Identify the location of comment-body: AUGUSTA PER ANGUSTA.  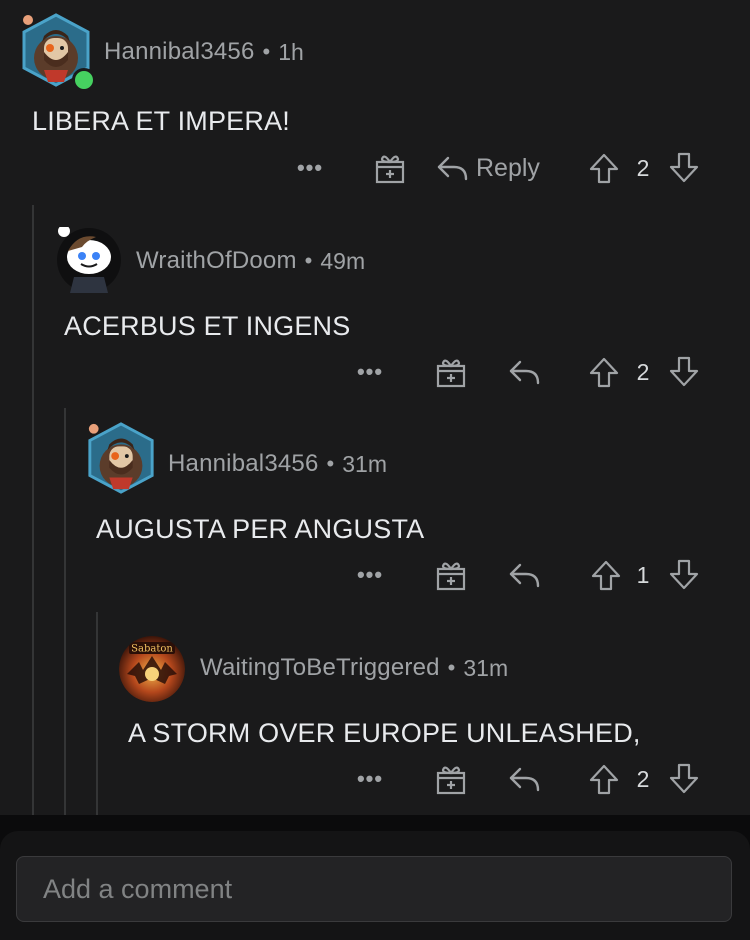
(260, 529).